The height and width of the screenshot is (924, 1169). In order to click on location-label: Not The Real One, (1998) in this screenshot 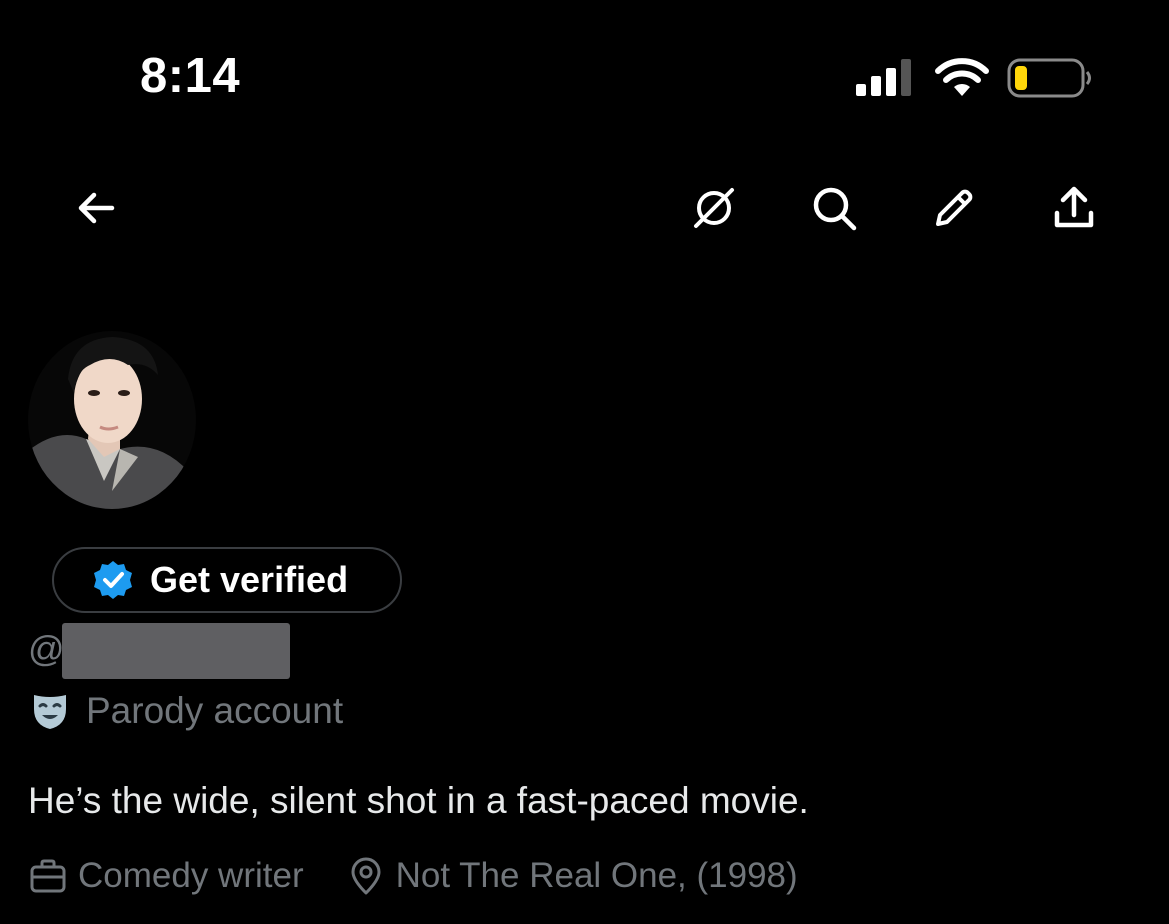, I will do `click(596, 875)`.